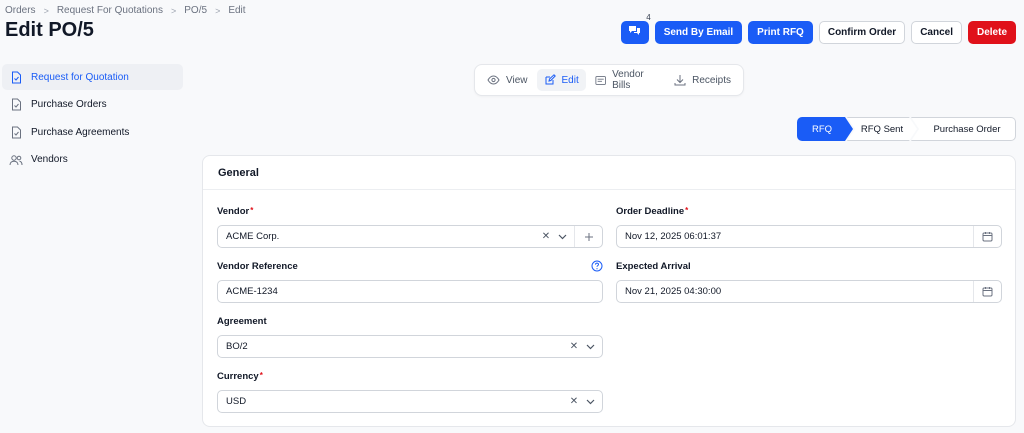 The height and width of the screenshot is (433, 1024). What do you see at coordinates (570, 80) in the screenshot?
I see `tab-label: Edit` at bounding box center [570, 80].